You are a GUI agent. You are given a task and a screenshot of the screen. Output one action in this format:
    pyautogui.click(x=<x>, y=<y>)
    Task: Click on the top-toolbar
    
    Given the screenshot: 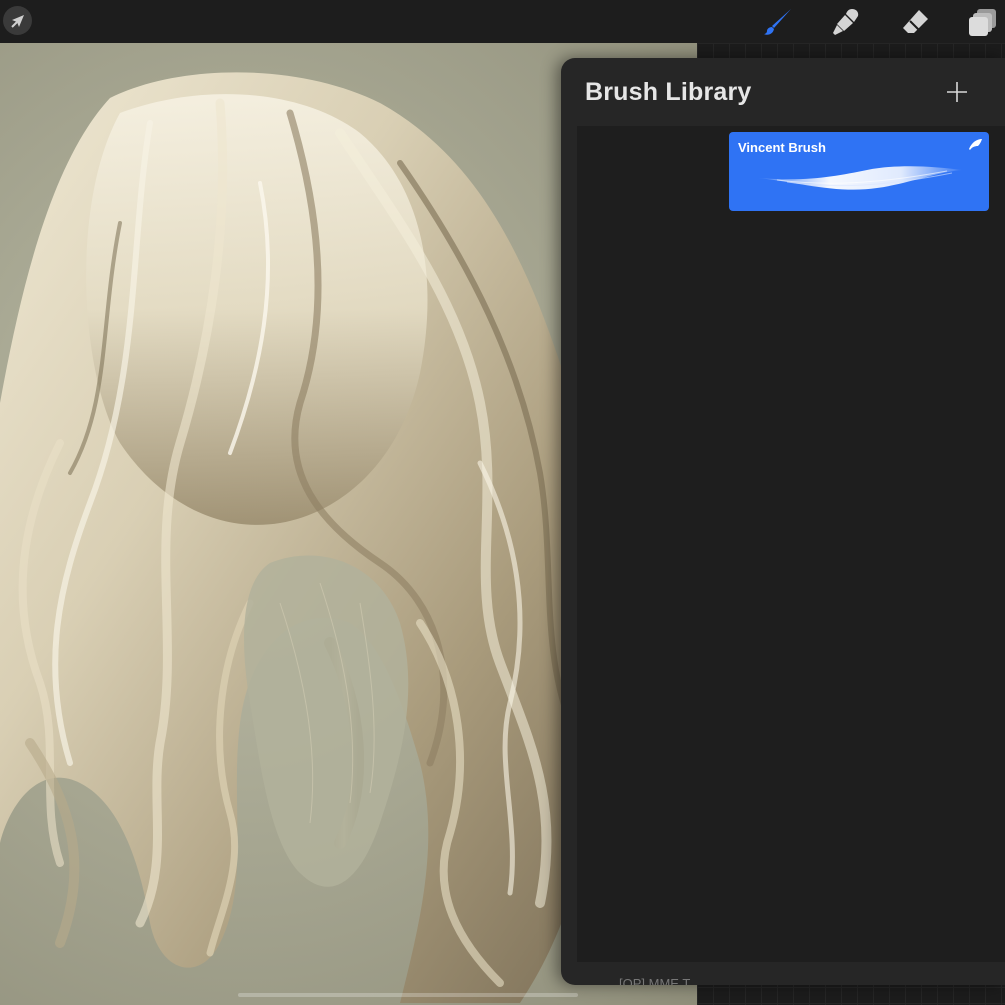 What is the action you would take?
    pyautogui.click(x=502, y=21)
    